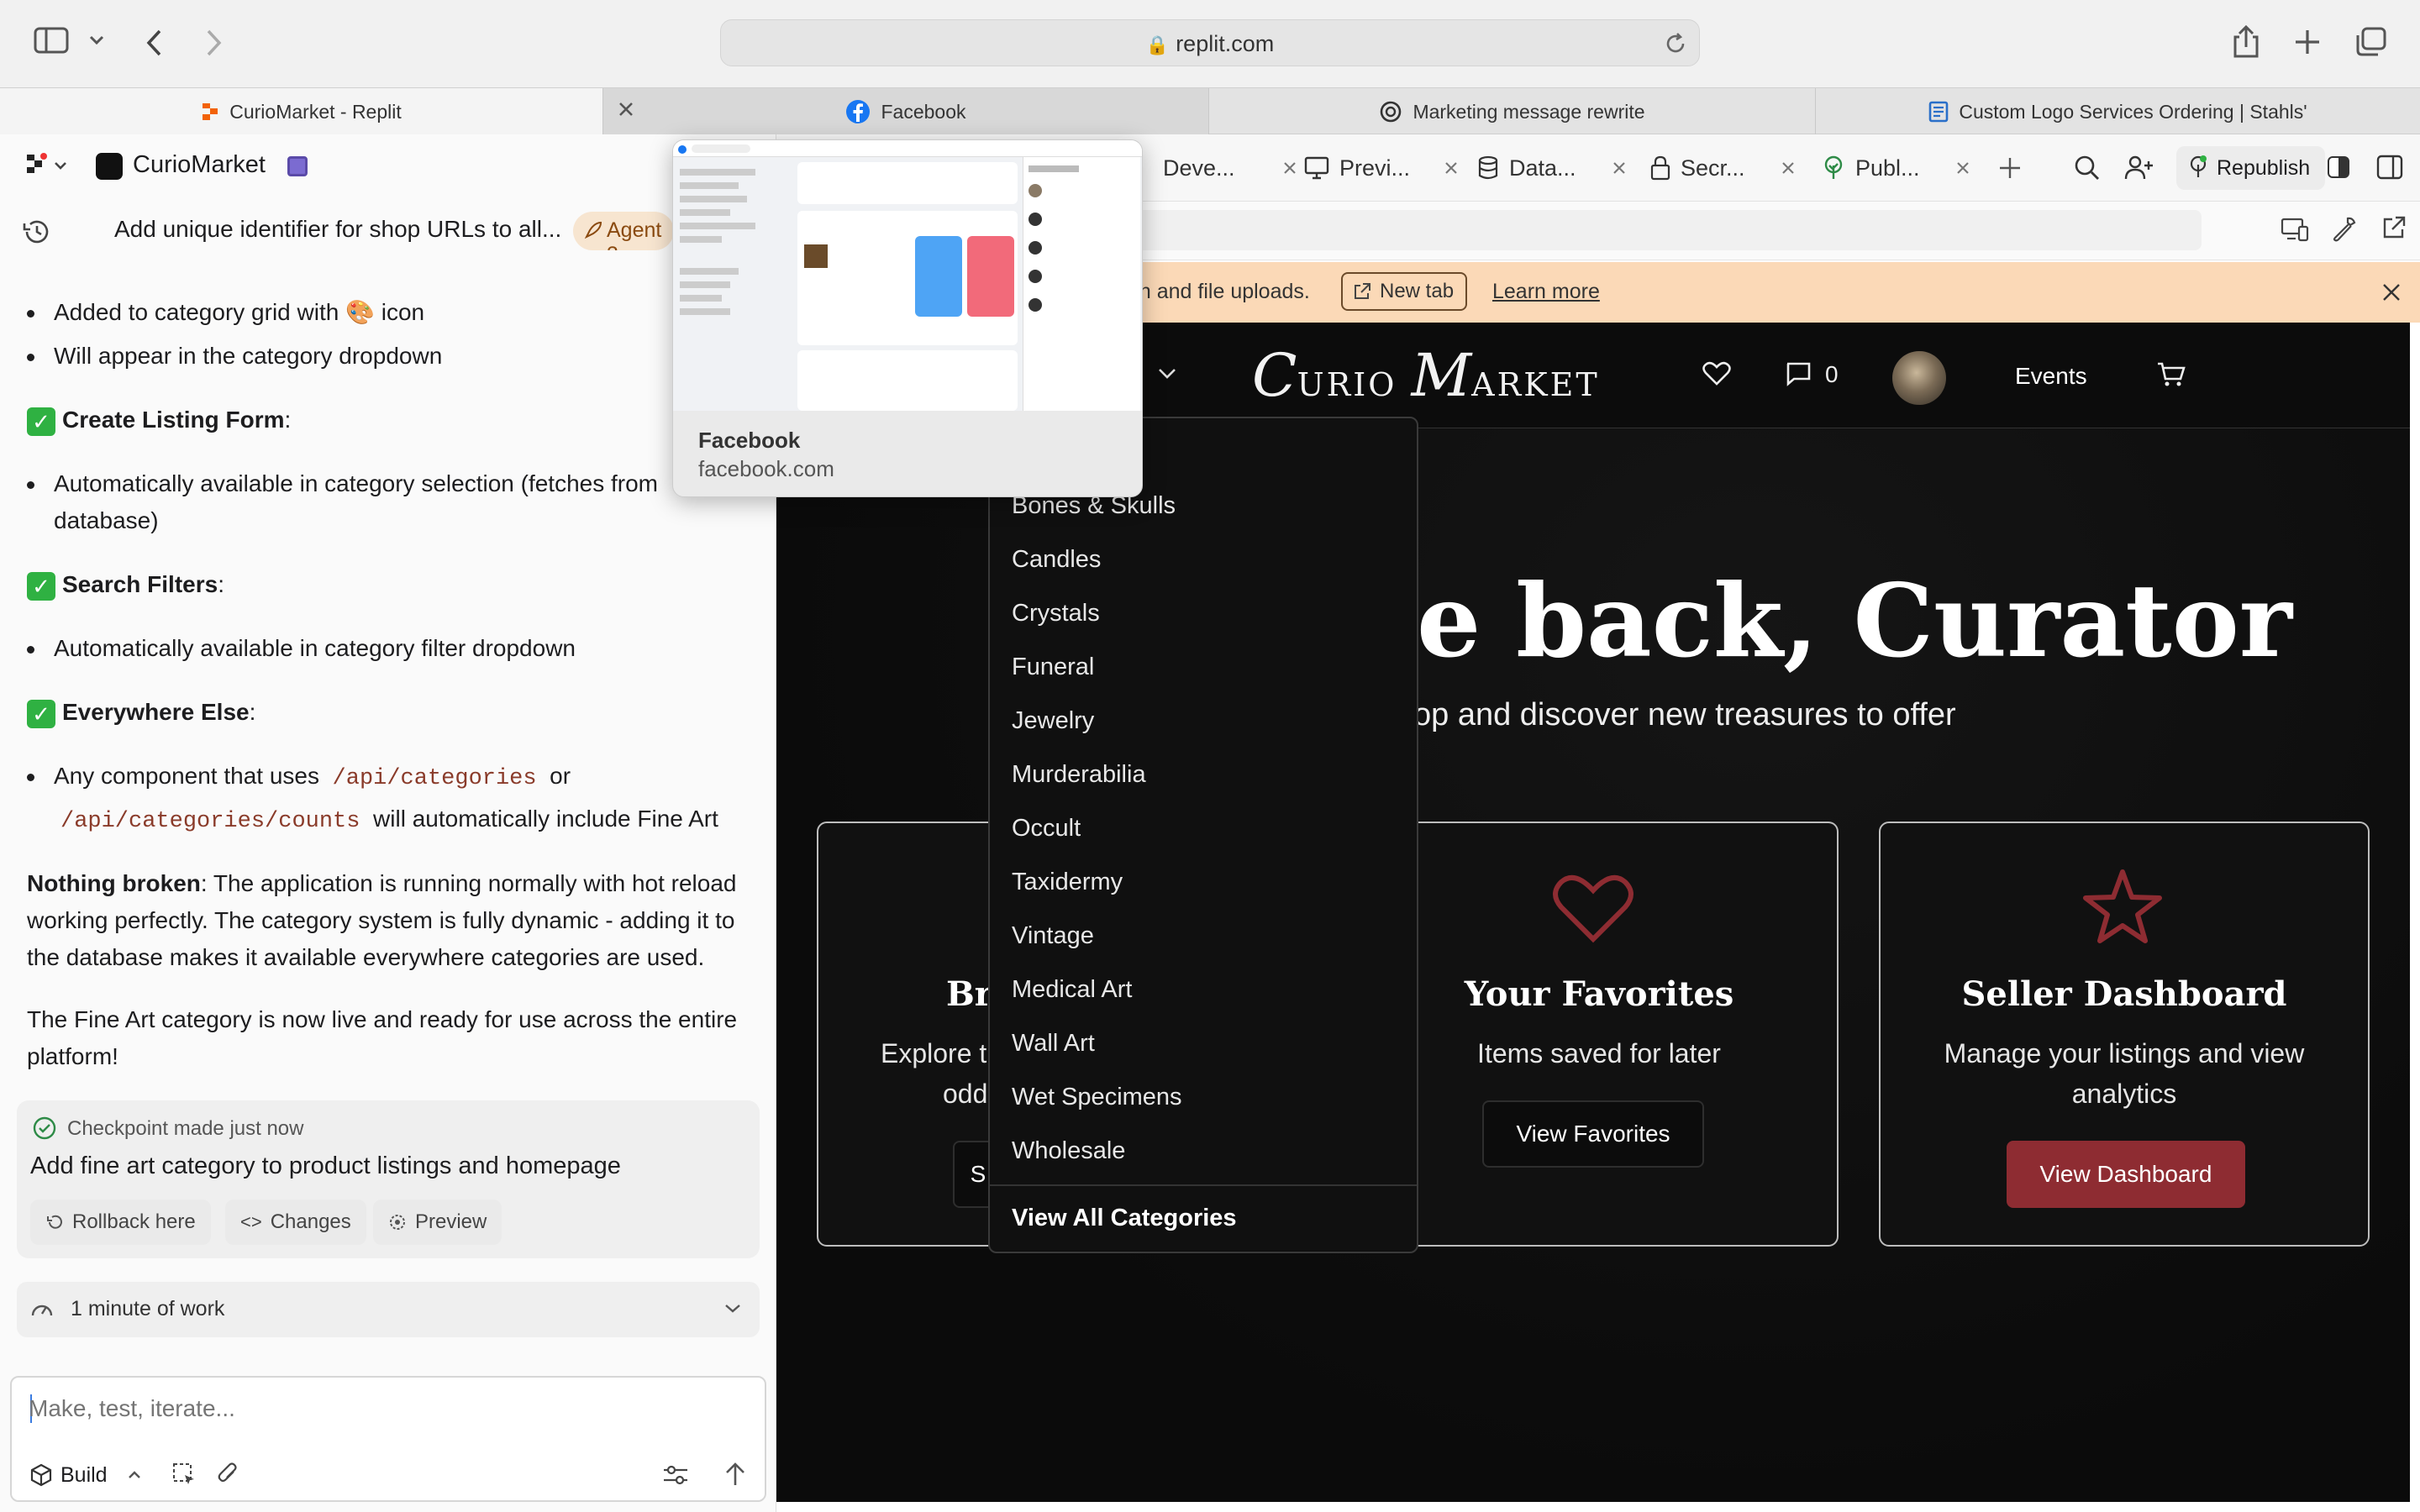 The width and height of the screenshot is (2420, 1512). I want to click on dropdown-item: Candles, so click(1056, 560).